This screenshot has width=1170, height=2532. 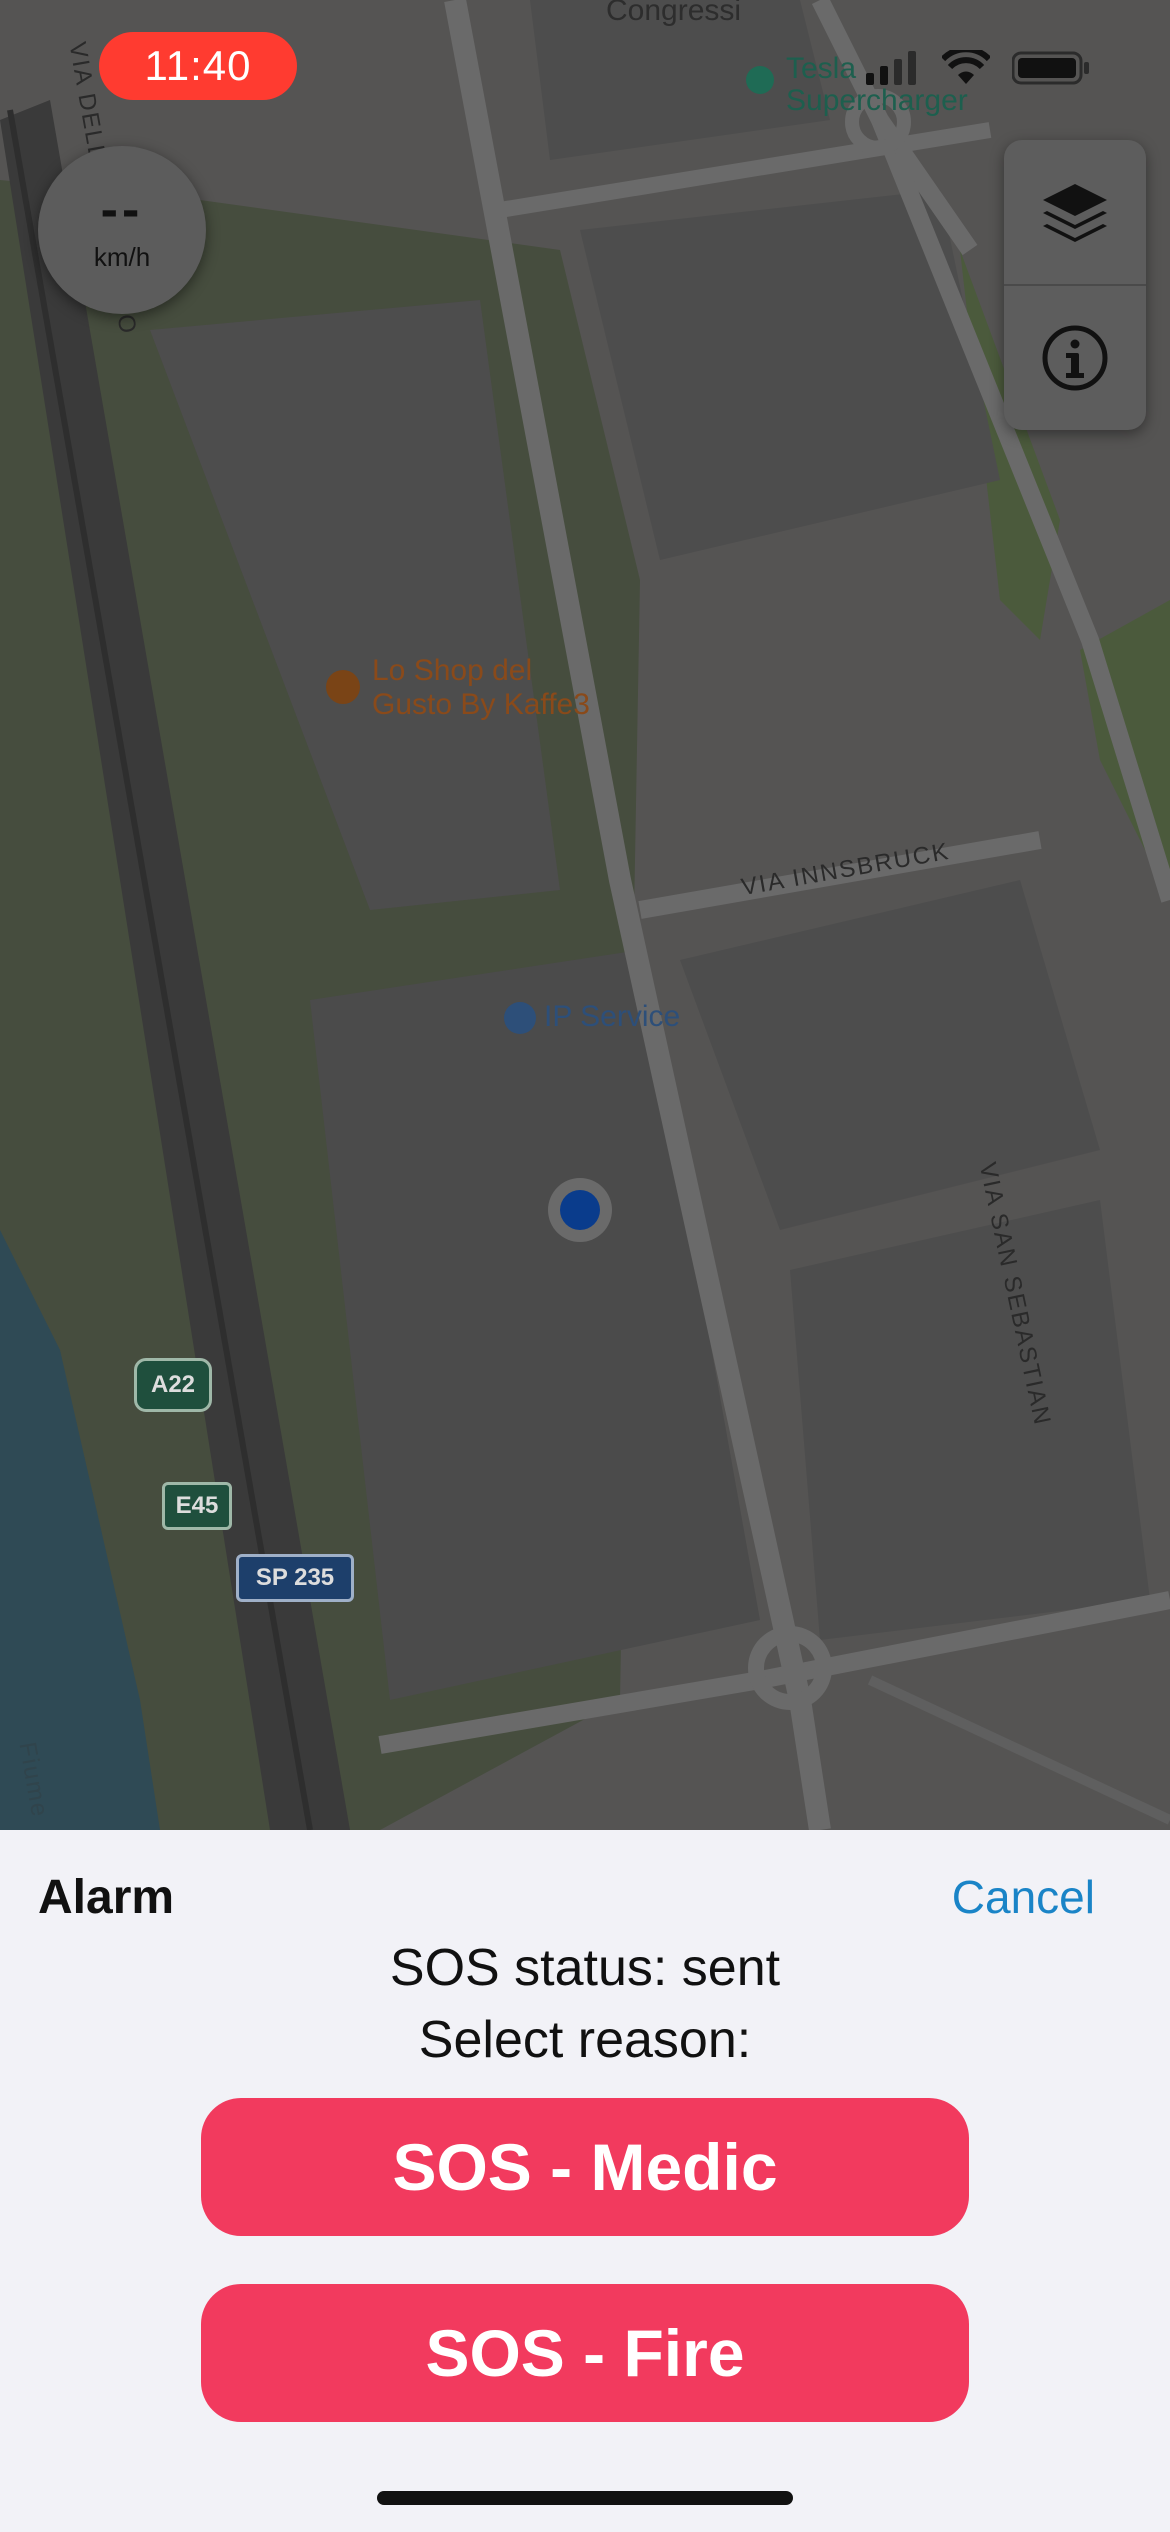 What do you see at coordinates (295, 1578) in the screenshot?
I see `road-shield-sp235: SP 235` at bounding box center [295, 1578].